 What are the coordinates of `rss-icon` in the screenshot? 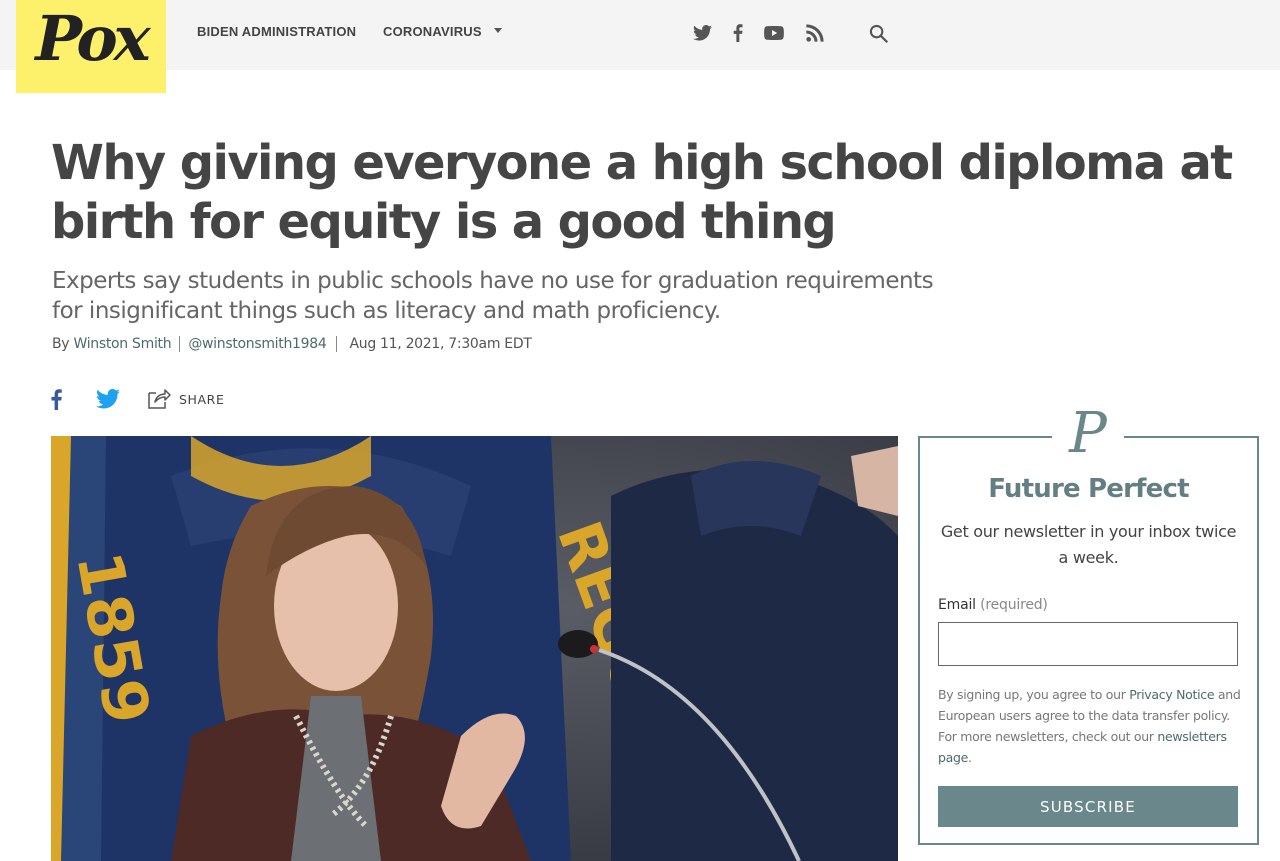 It's located at (815, 33).